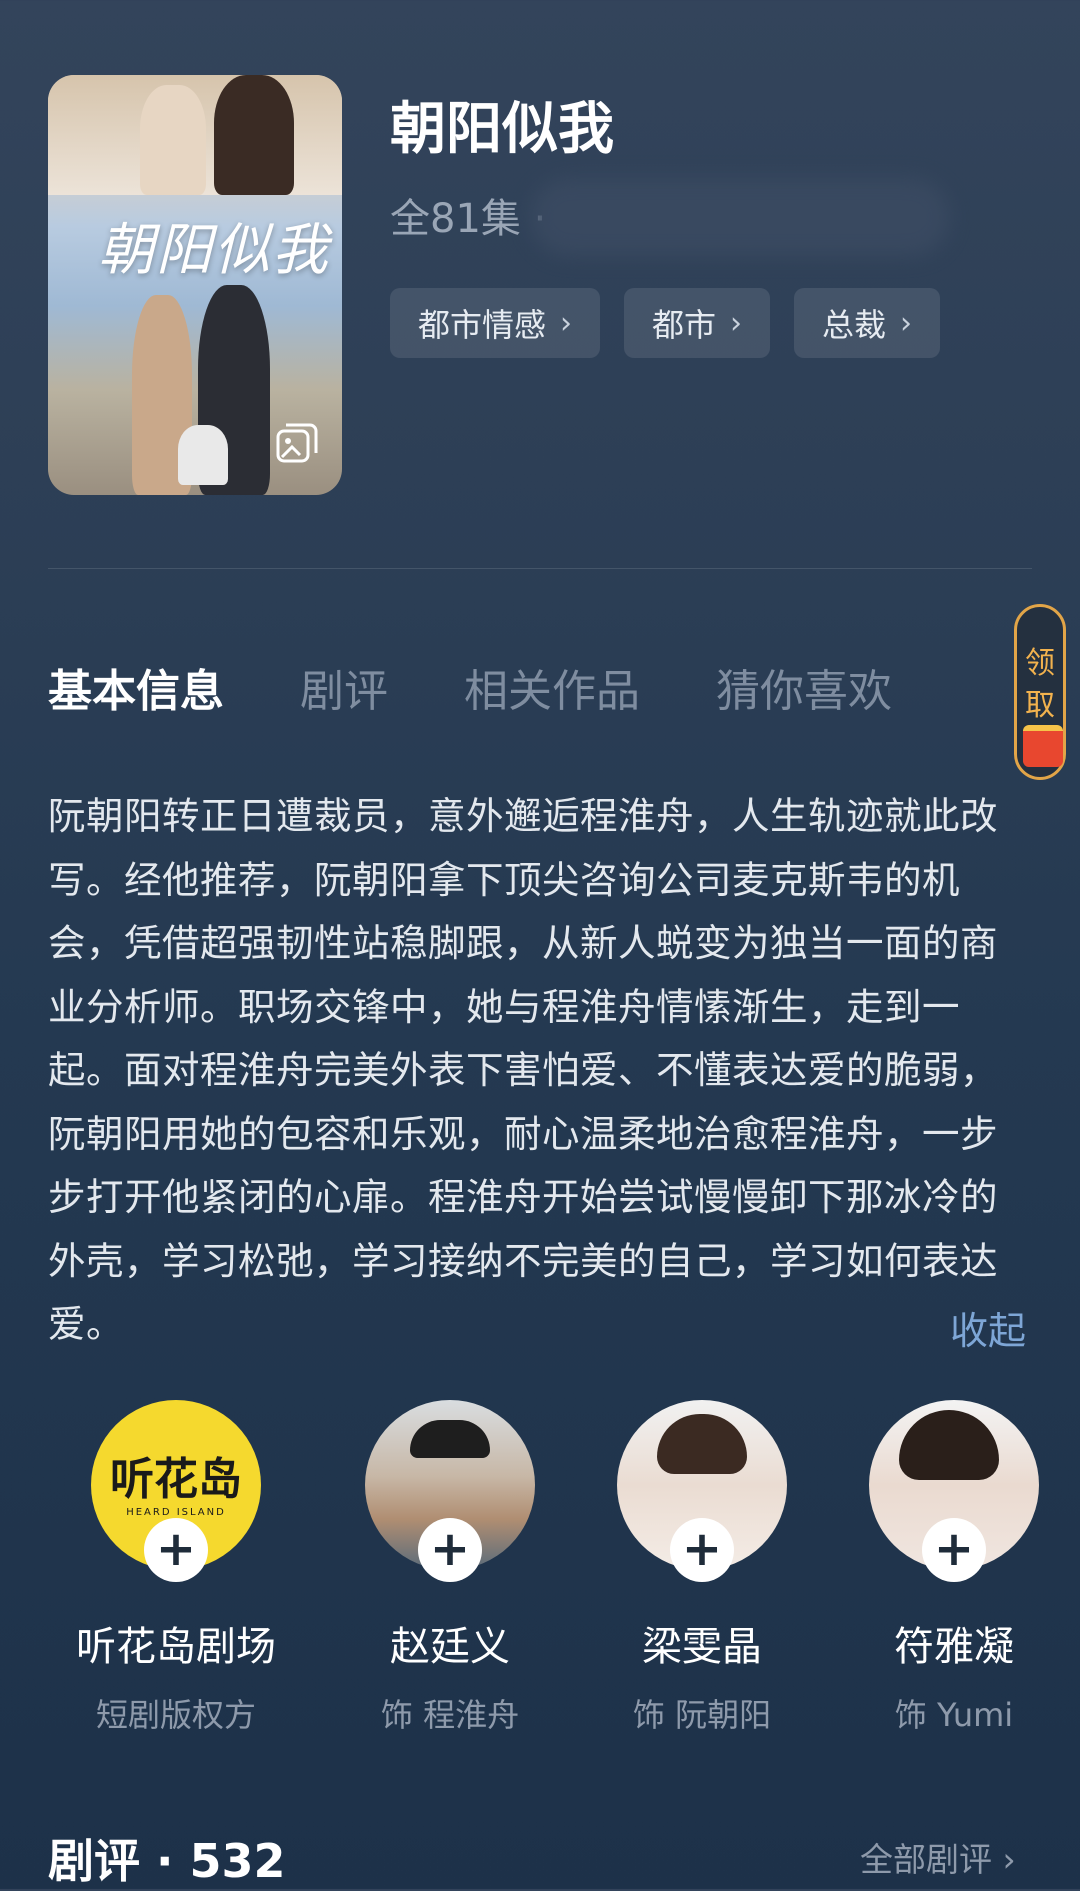 This screenshot has width=1080, height=1891. Describe the element at coordinates (540, 568) in the screenshot. I see `section-divider` at that location.